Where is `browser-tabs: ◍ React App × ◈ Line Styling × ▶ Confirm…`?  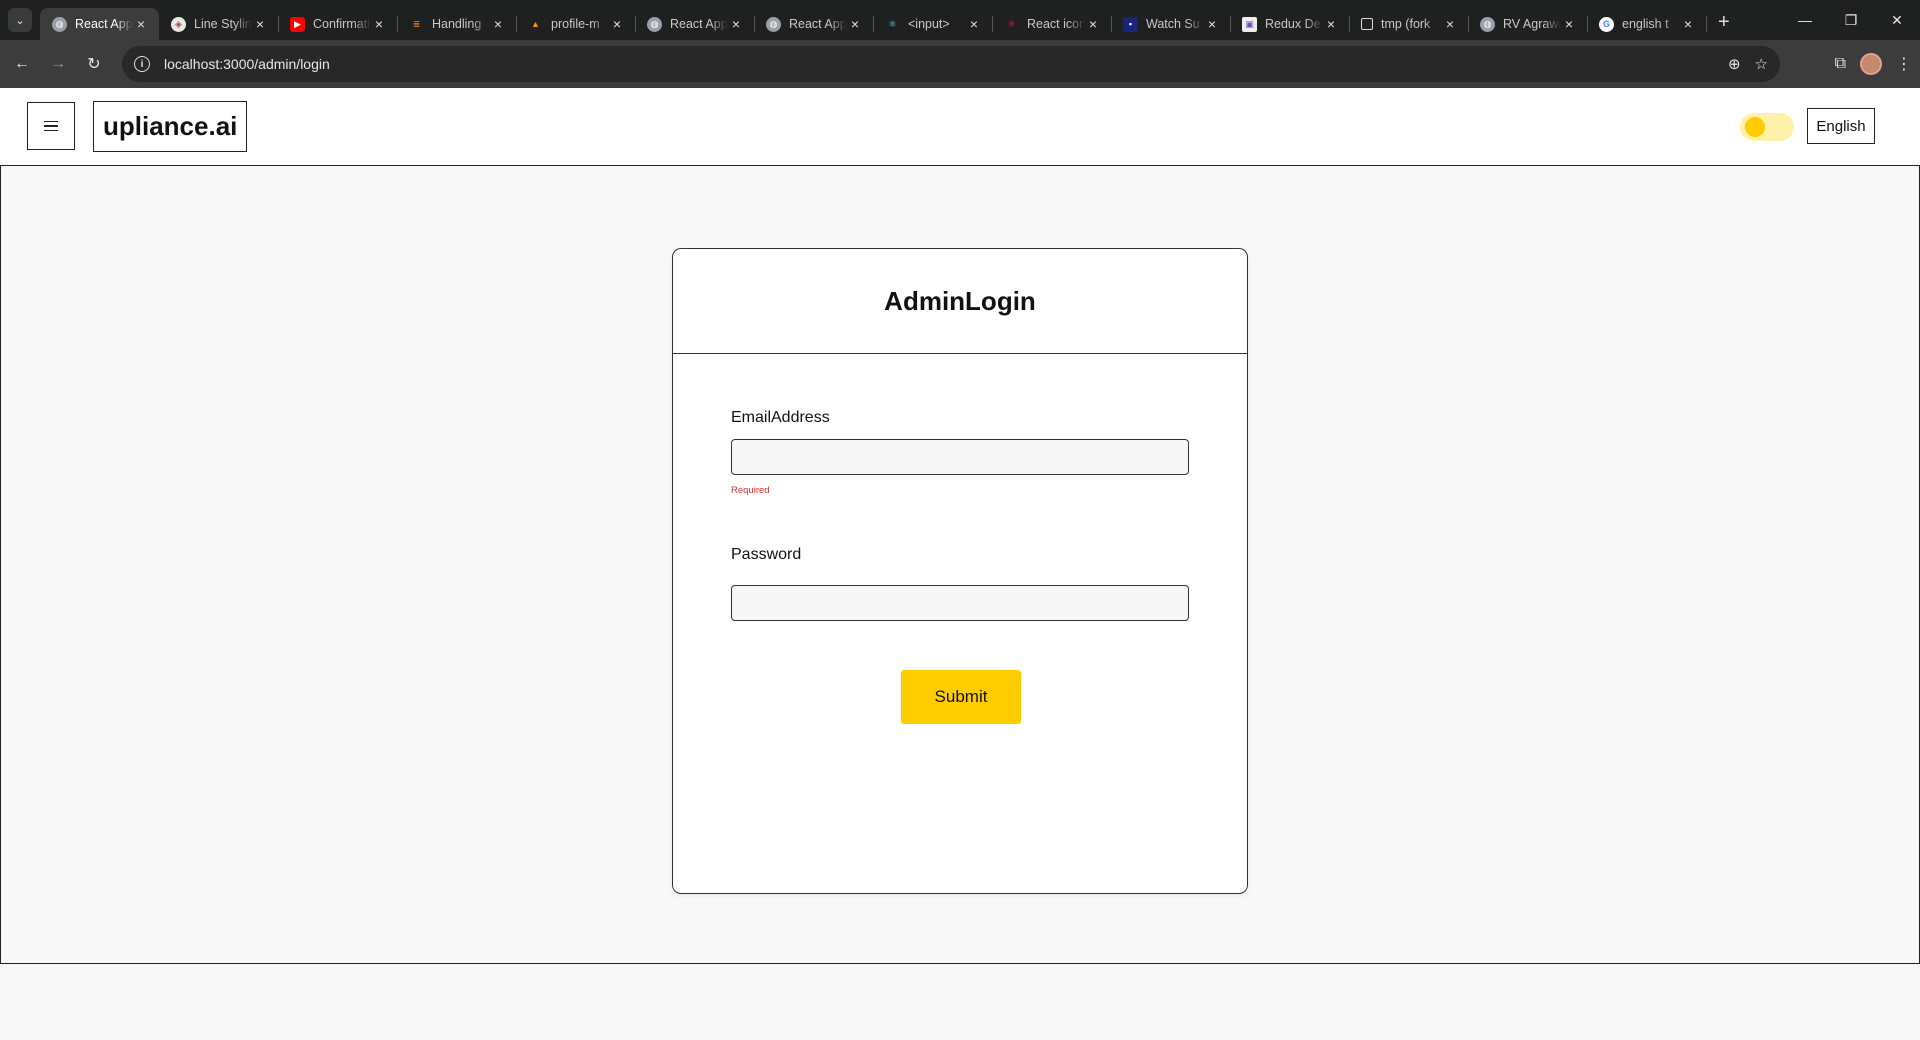 browser-tabs: ◍ React App × ◈ Line Styling × ▶ Confirm… is located at coordinates (873, 20).